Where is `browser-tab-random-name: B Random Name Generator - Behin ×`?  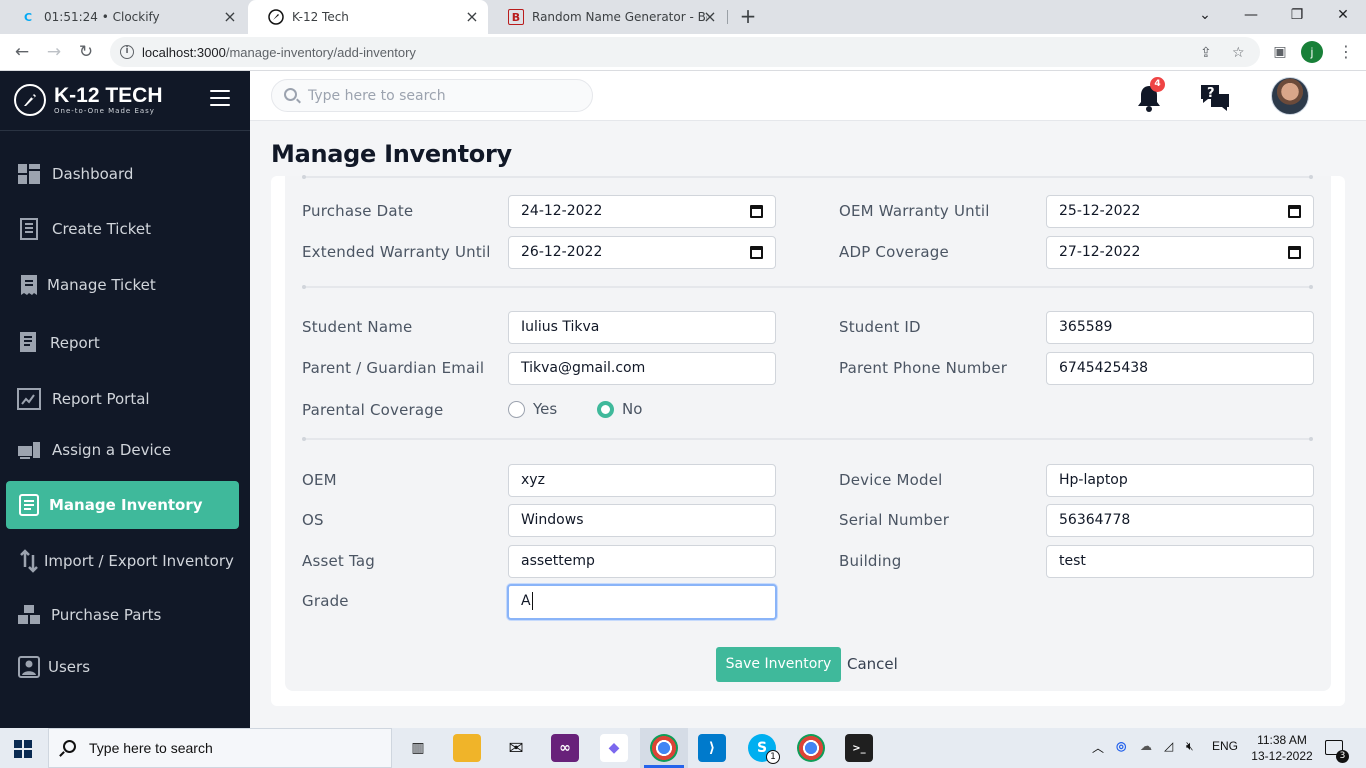
browser-tab-random-name: B Random Name Generator - Behin × is located at coordinates (607, 17).